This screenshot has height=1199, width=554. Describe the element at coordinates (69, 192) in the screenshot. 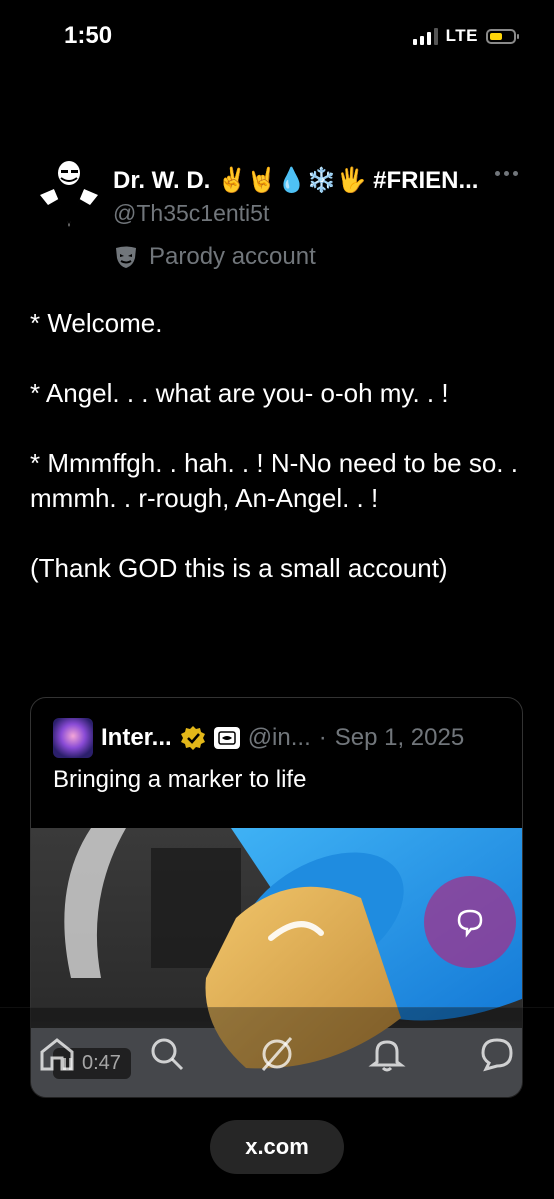

I see `author-avatar` at that location.